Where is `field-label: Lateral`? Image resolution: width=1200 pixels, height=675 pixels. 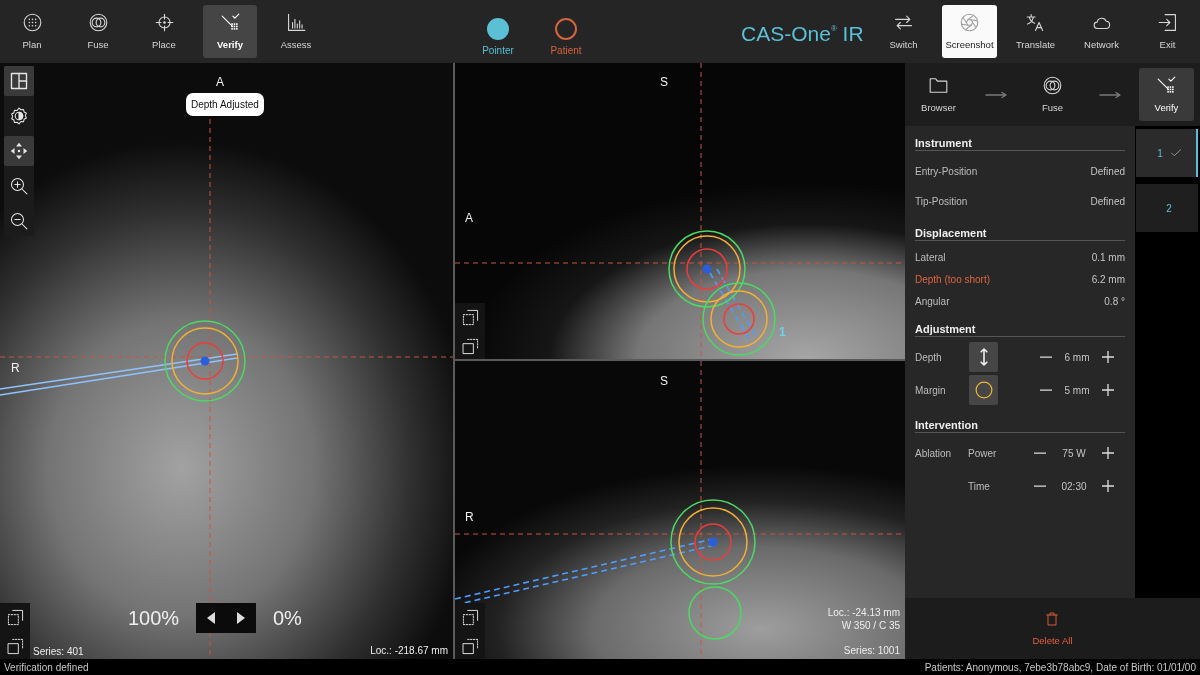 field-label: Lateral is located at coordinates (930, 257).